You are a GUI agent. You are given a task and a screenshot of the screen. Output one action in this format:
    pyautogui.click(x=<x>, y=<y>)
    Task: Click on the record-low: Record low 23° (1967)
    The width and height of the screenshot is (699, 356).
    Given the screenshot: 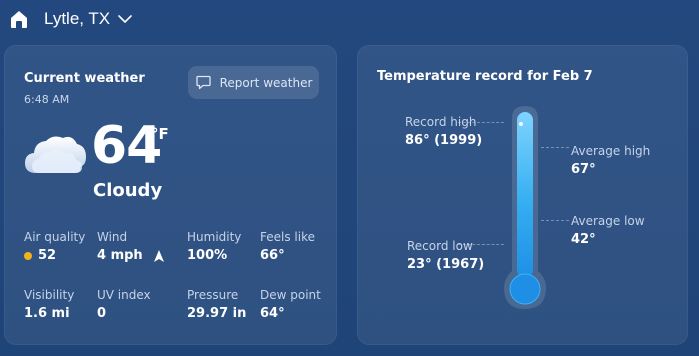 What is the action you would take?
    pyautogui.click(x=445, y=255)
    